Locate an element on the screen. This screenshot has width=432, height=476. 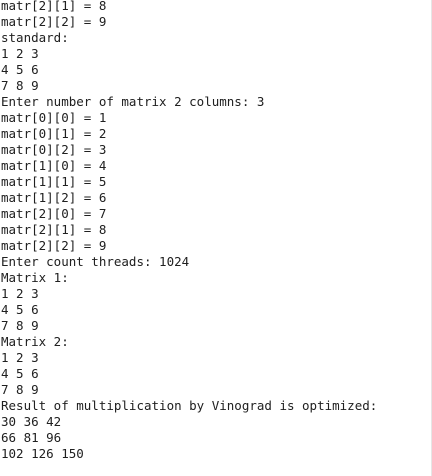
console-line: 30 36 42 is located at coordinates (31, 421).